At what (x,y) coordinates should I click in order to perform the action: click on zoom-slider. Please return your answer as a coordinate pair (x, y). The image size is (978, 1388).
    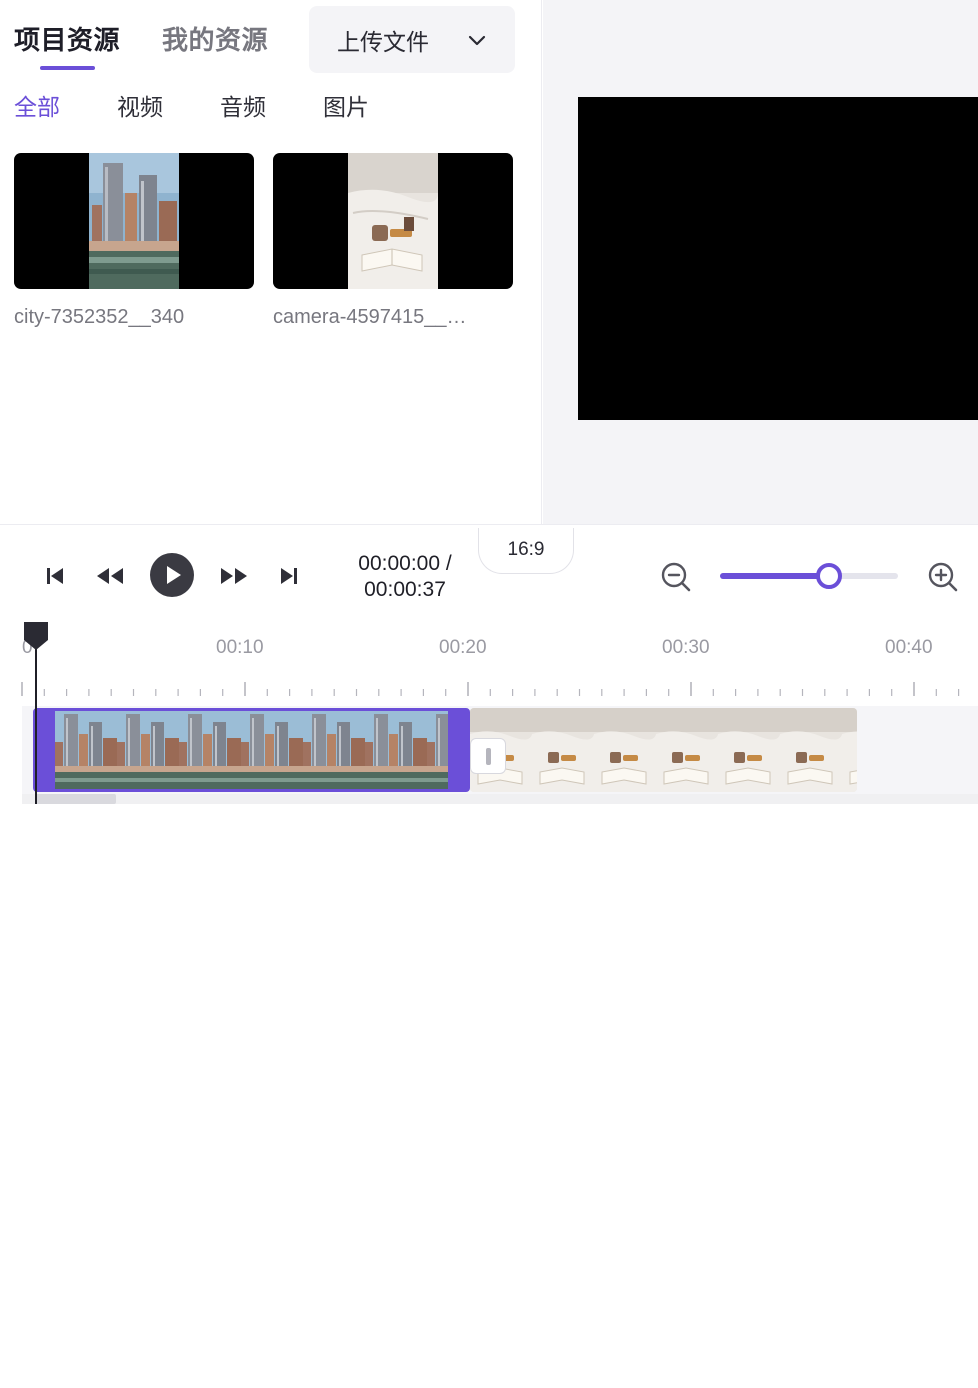
    Looking at the image, I should click on (809, 576).